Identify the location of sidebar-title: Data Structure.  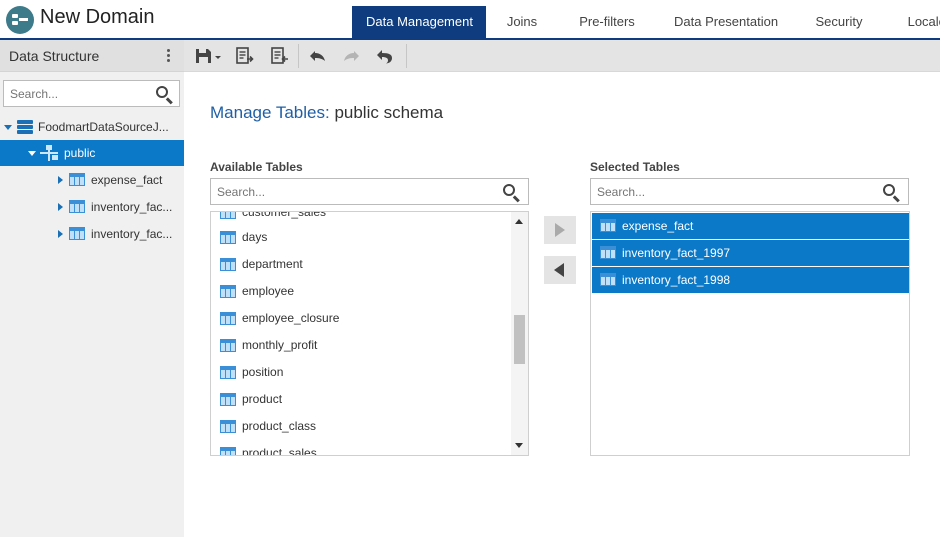
(54, 56).